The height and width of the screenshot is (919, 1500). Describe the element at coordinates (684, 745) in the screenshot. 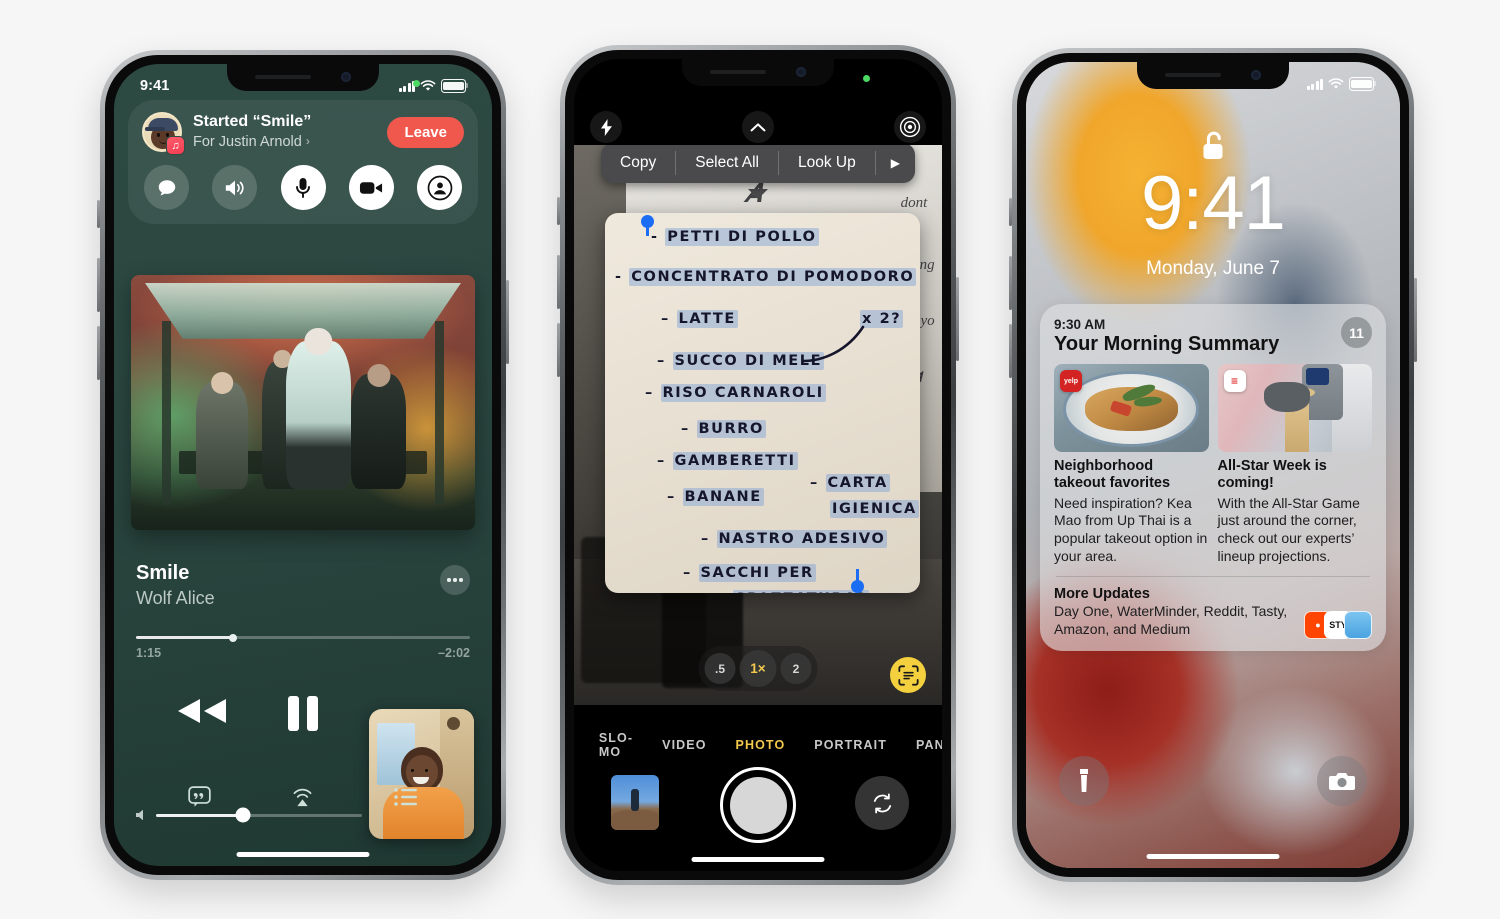

I see `mode-video: VIDEO` at that location.